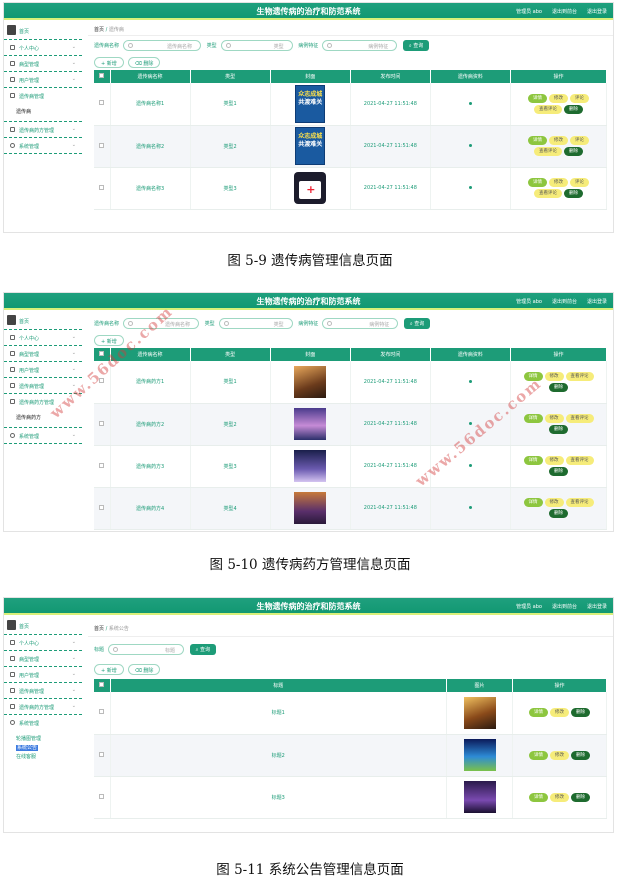 This screenshot has width=620, height=896. Describe the element at coordinates (162, 45) in the screenshot. I see `search-input-name: 遗传病名称` at that location.